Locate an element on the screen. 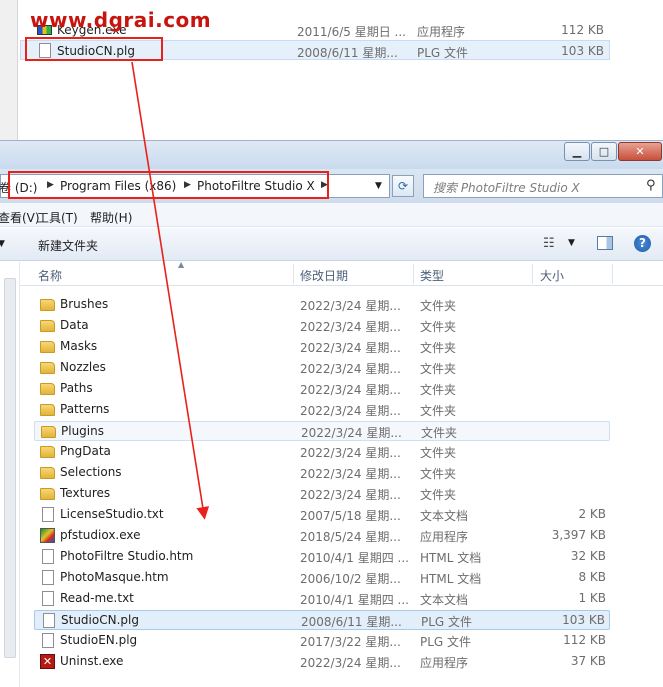 This screenshot has height=687, width=663. file-name: Patterns is located at coordinates (85, 409).